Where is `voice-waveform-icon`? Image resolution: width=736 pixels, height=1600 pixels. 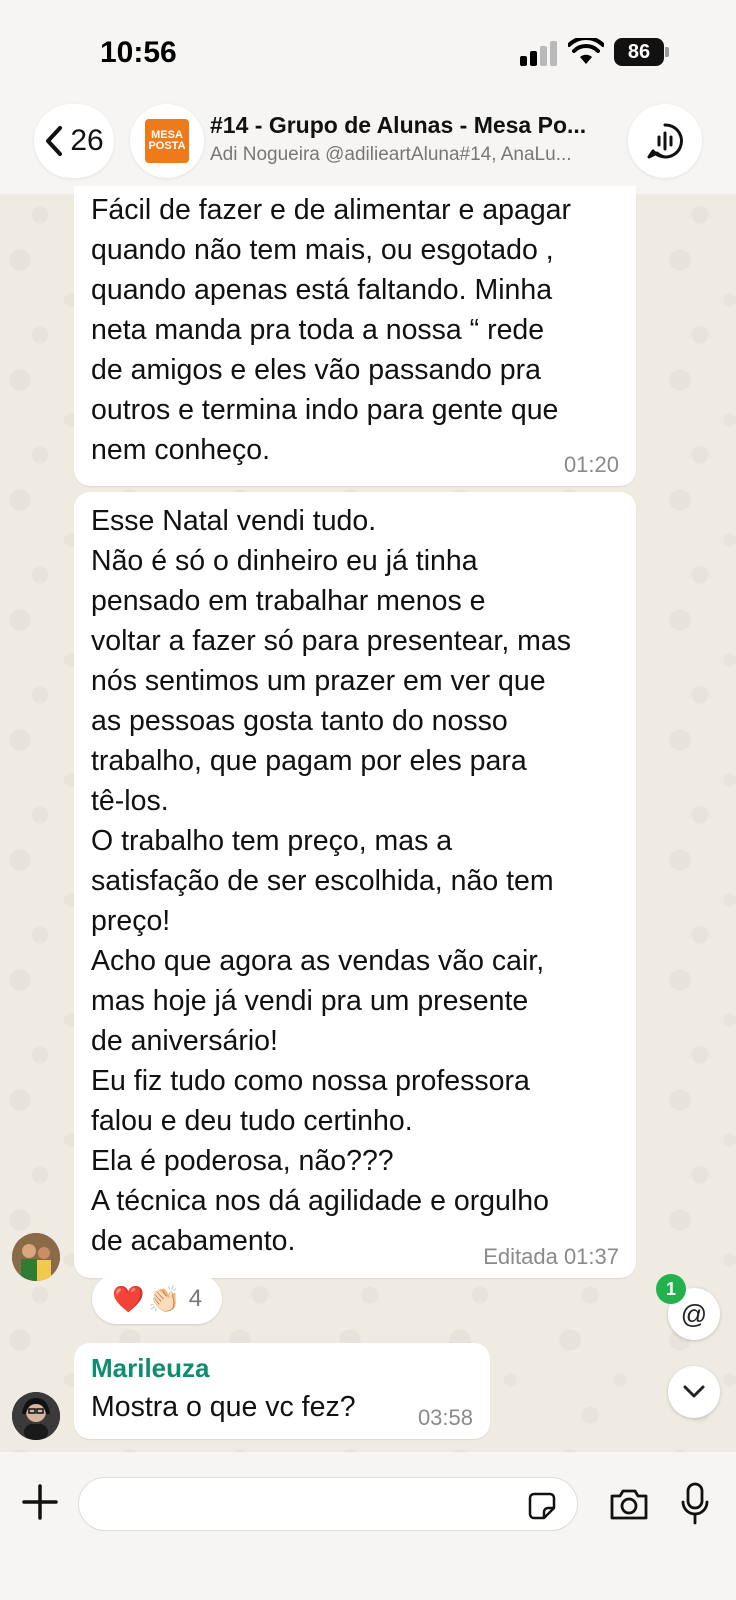
voice-waveform-icon is located at coordinates (665, 141).